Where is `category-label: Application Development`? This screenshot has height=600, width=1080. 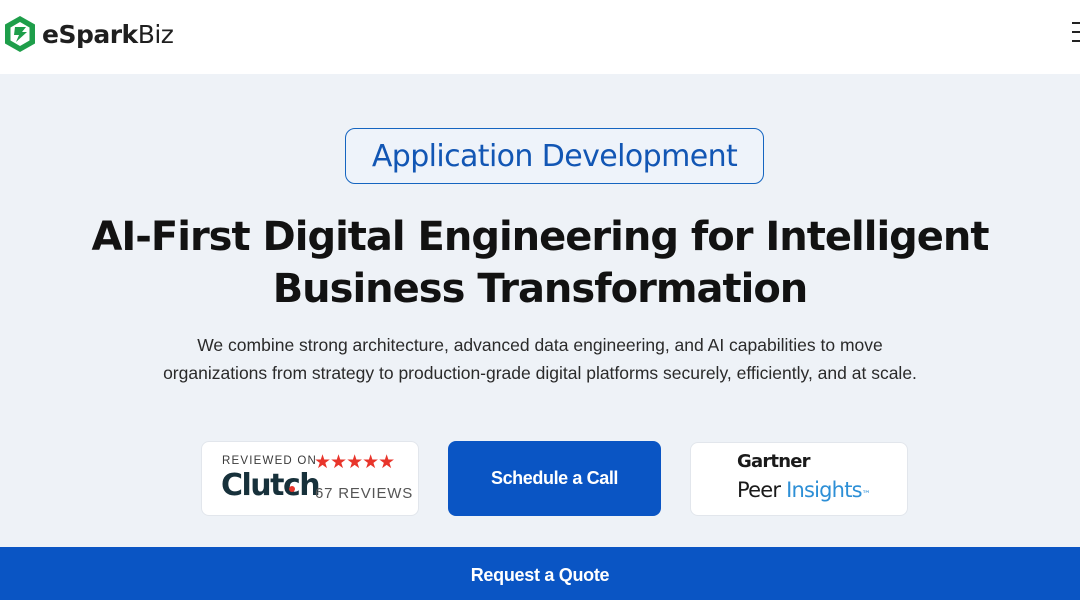 category-label: Application Development is located at coordinates (554, 156).